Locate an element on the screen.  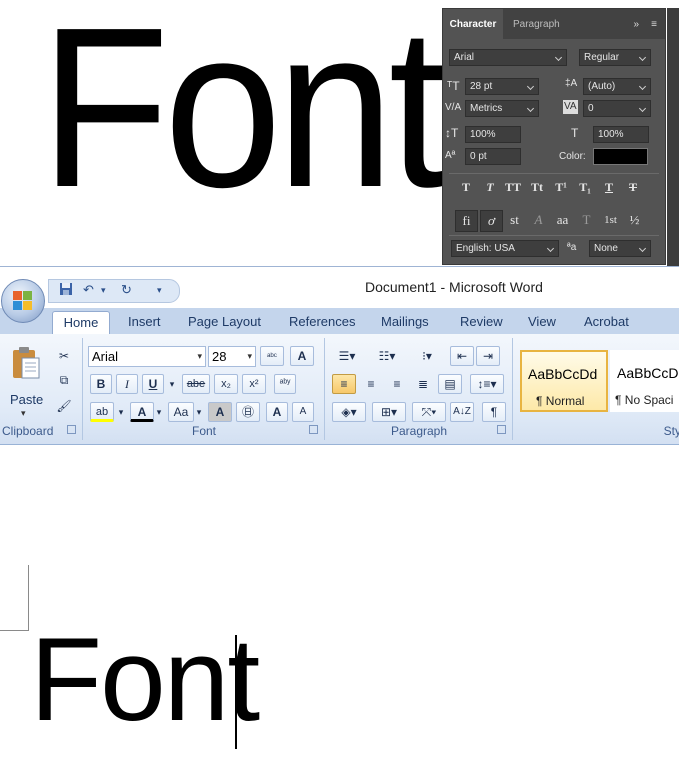
show-marks-button: ¶ is located at coordinates (494, 412).